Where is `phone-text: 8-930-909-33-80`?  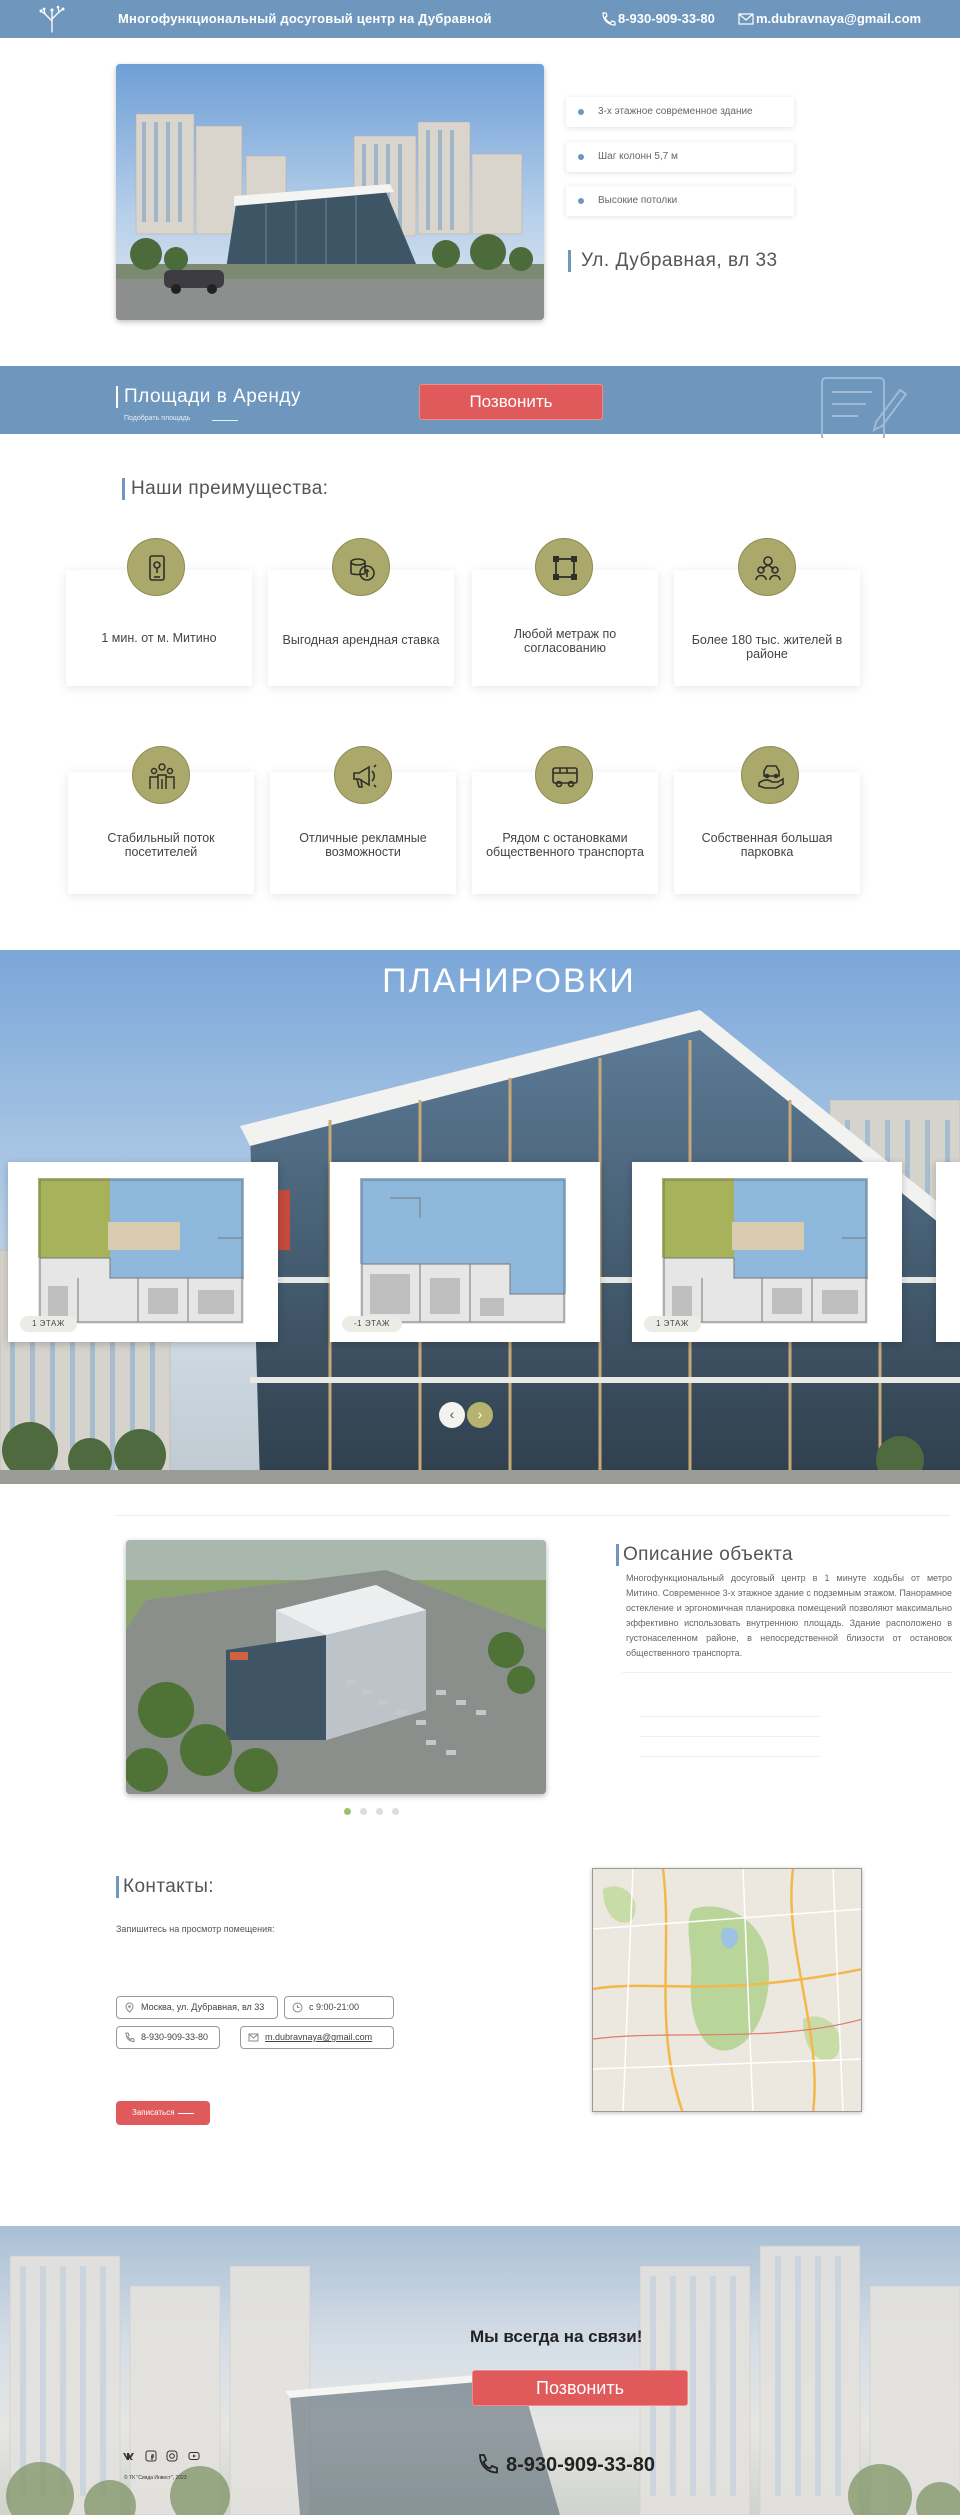
phone-text: 8-930-909-33-80 is located at coordinates (174, 2037).